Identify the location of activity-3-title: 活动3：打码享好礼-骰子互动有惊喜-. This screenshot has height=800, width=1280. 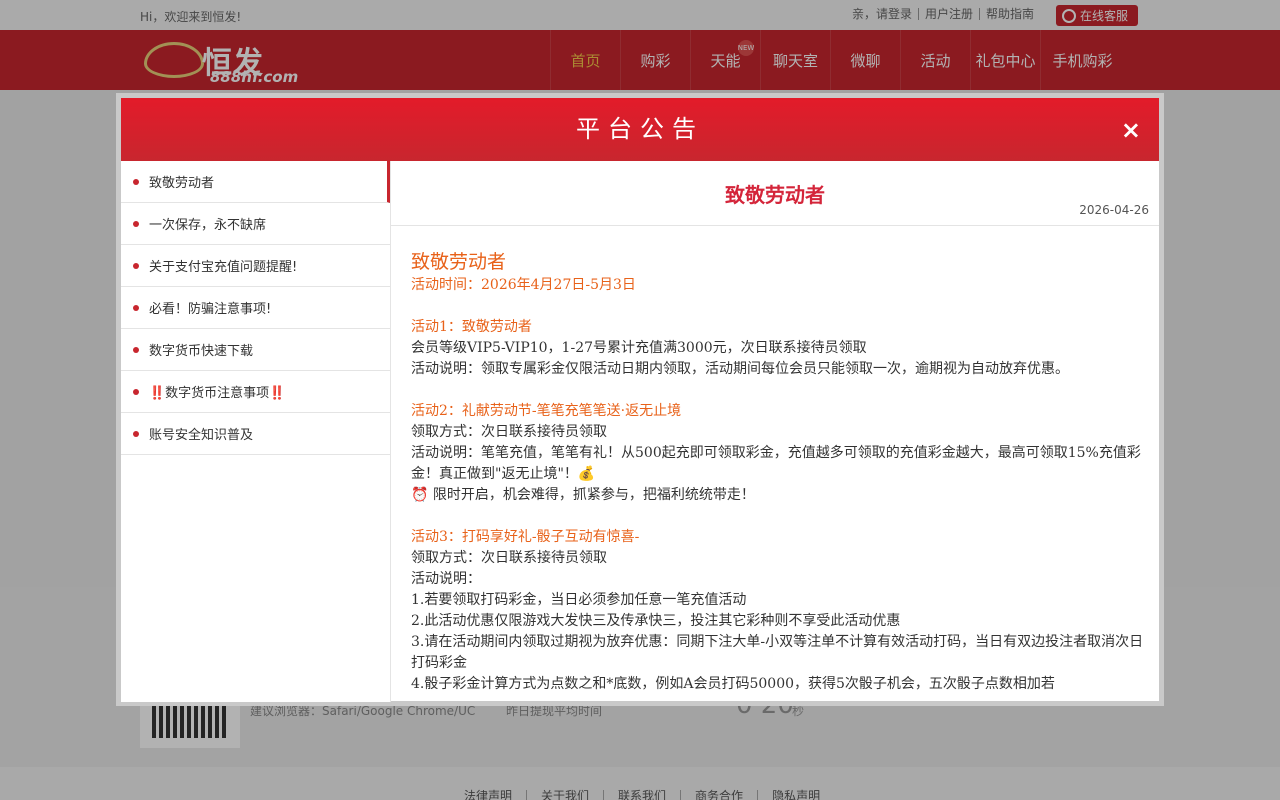
(525, 537).